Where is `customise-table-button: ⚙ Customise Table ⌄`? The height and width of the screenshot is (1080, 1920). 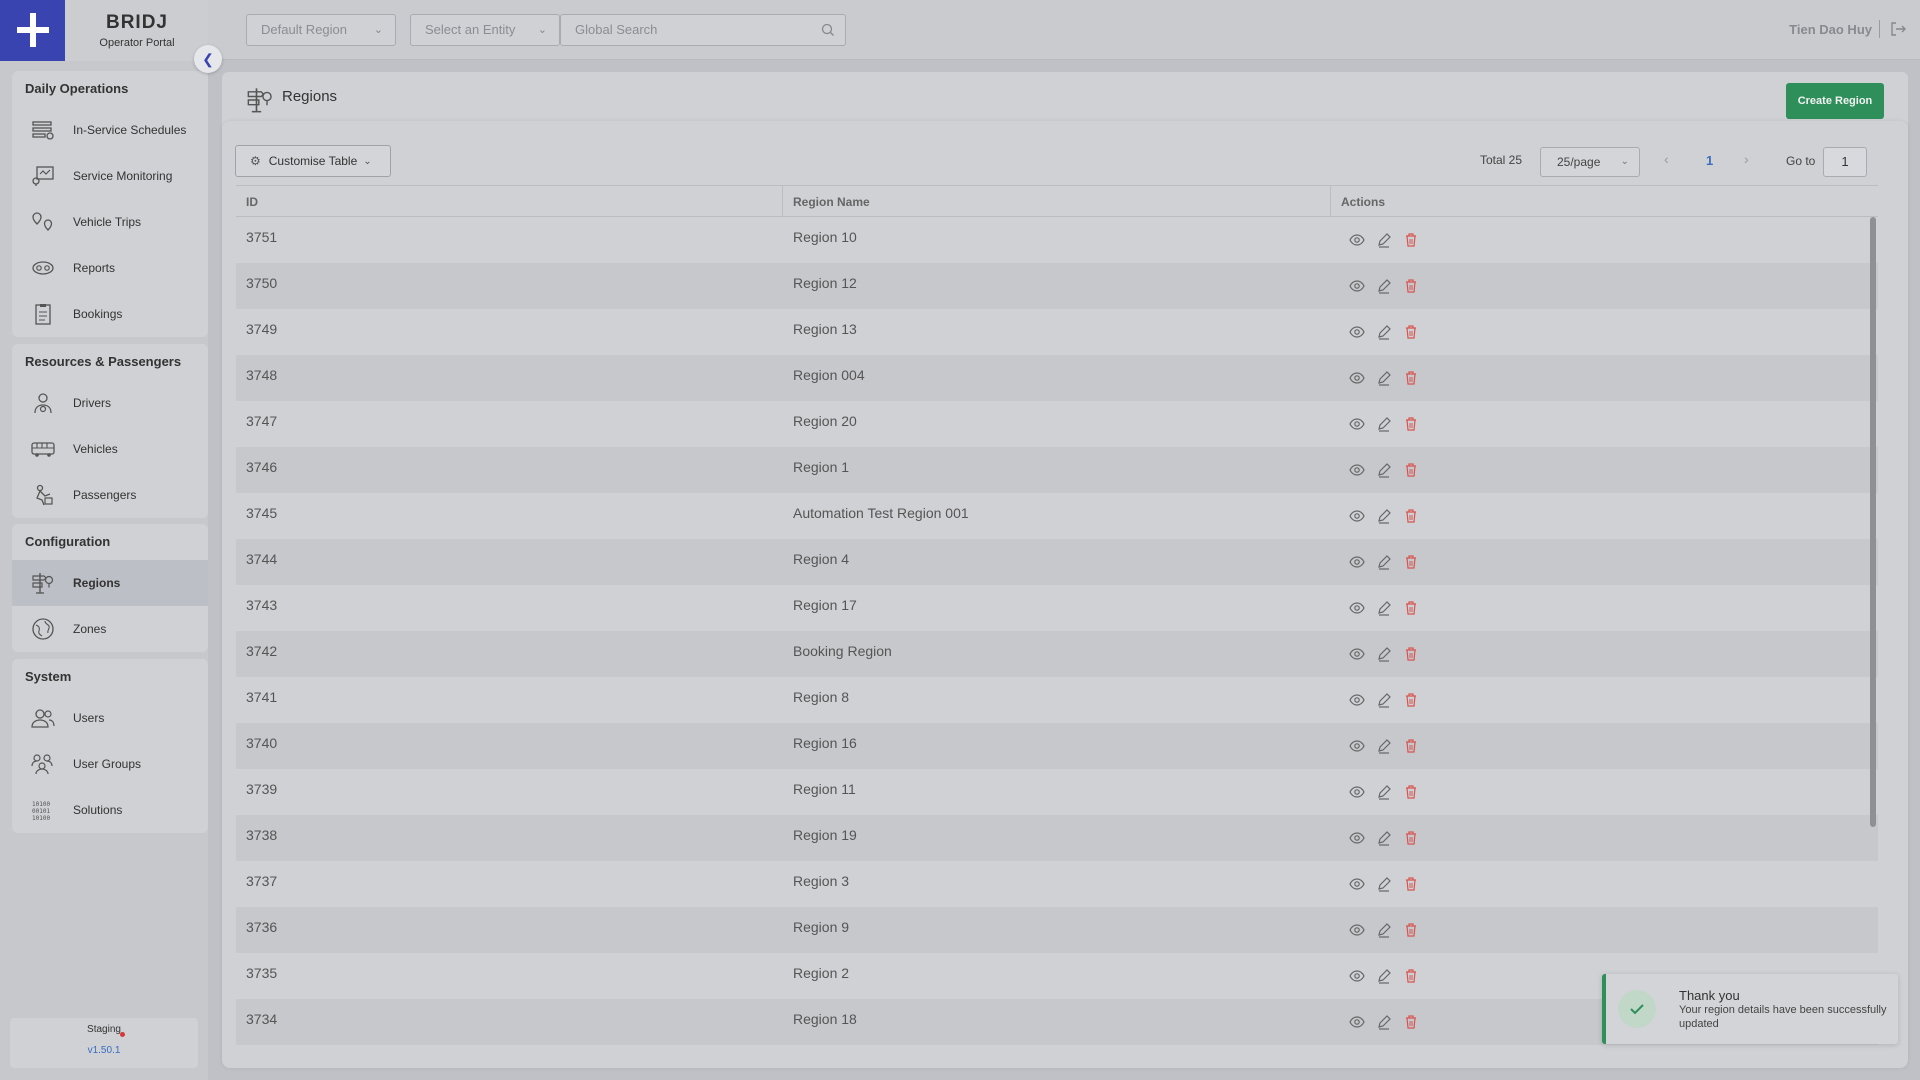 customise-table-button: ⚙ Customise Table ⌄ is located at coordinates (313, 161).